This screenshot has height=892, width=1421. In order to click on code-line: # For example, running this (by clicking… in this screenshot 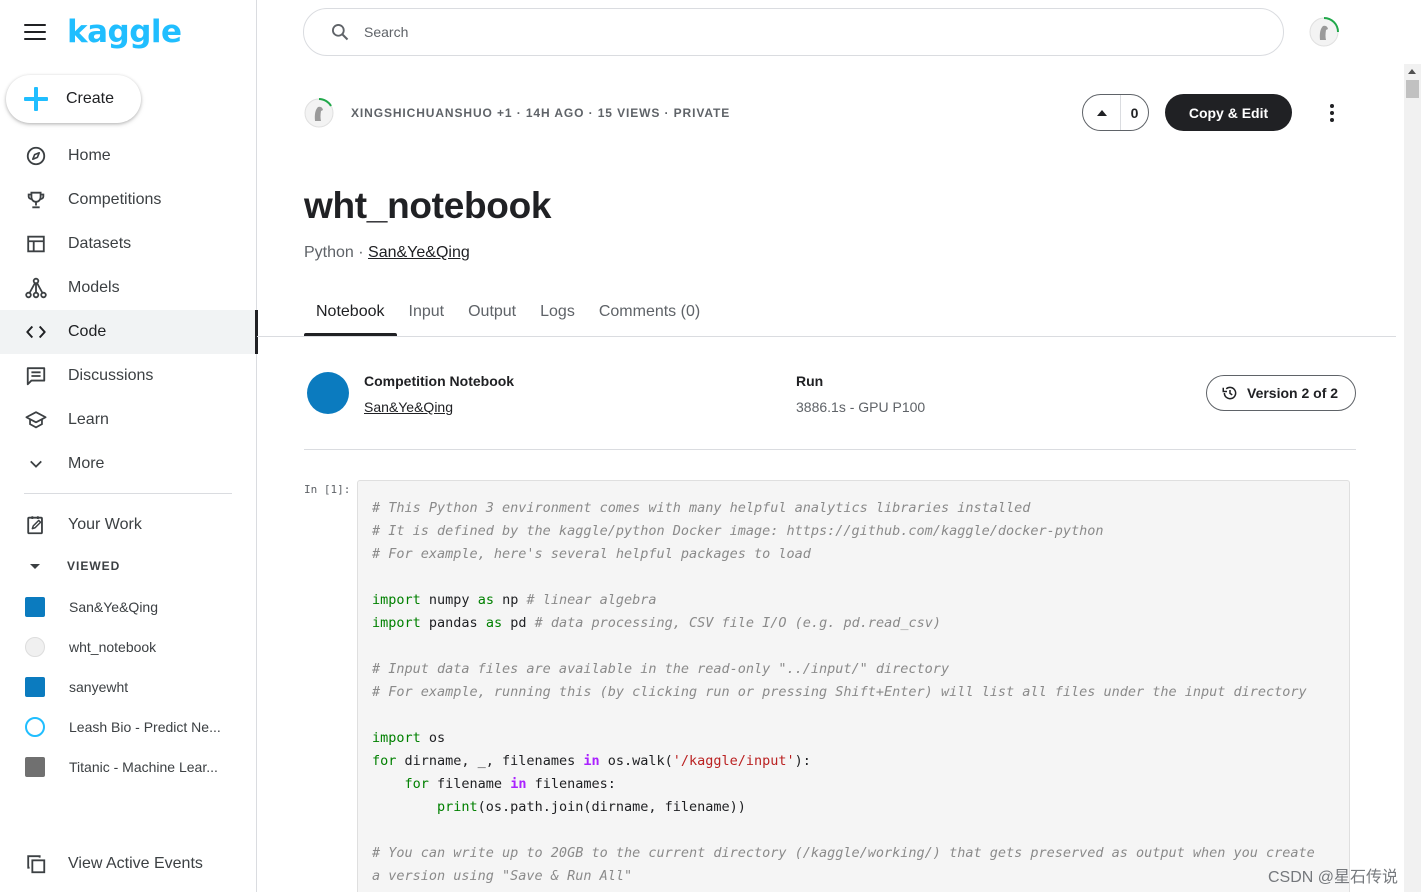, I will do `click(839, 692)`.